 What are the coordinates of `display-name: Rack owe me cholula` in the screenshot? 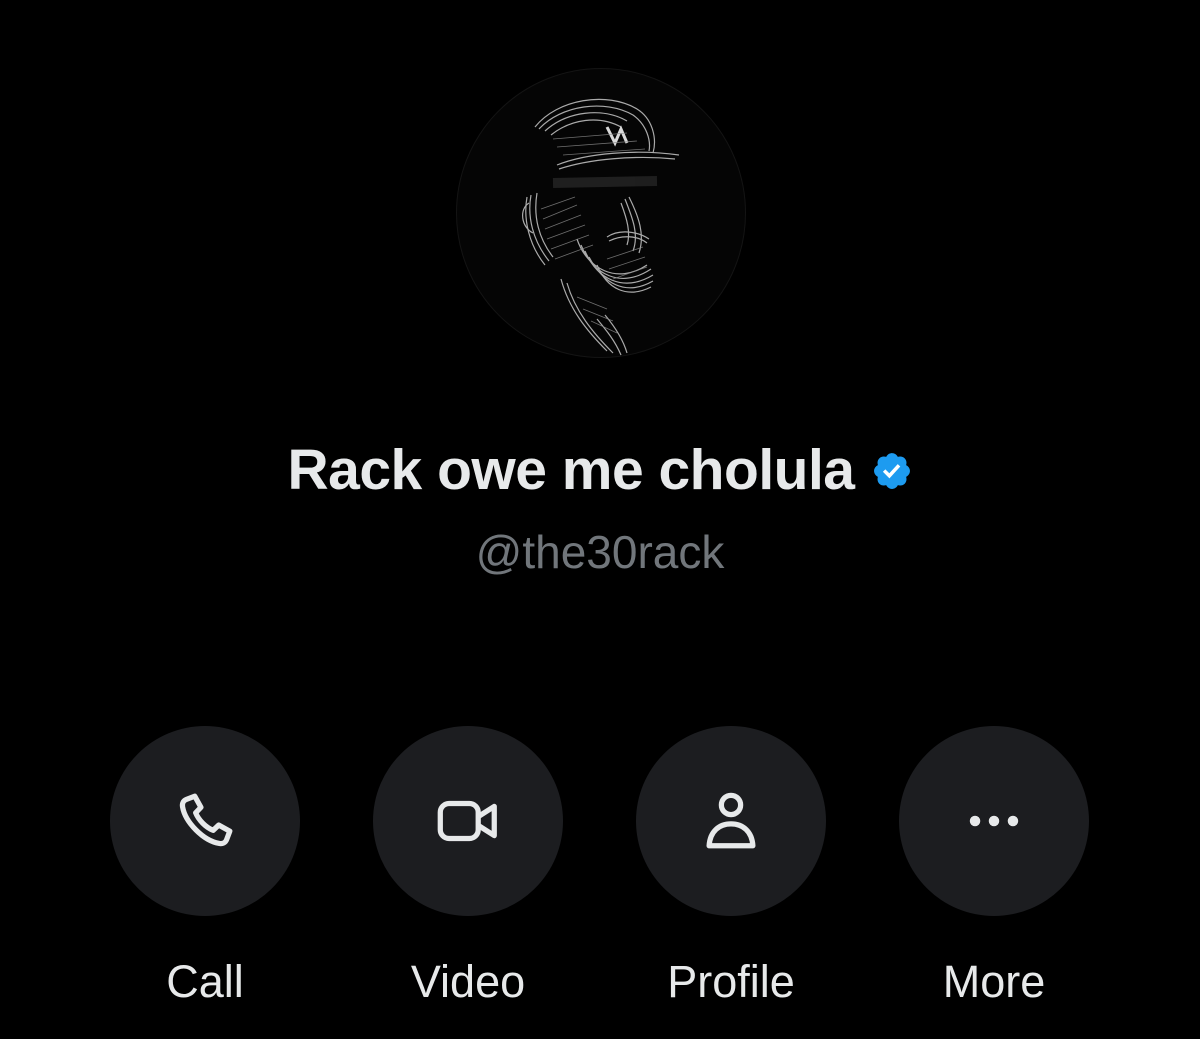 It's located at (571, 470).